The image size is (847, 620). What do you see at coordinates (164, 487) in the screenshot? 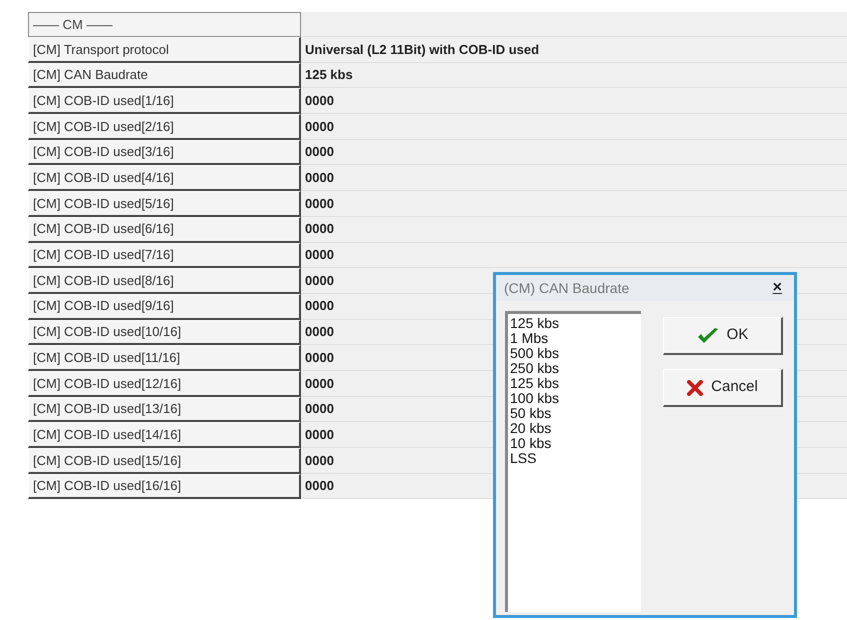
I see `property-name: [CM] COB-ID used[16/16]` at bounding box center [164, 487].